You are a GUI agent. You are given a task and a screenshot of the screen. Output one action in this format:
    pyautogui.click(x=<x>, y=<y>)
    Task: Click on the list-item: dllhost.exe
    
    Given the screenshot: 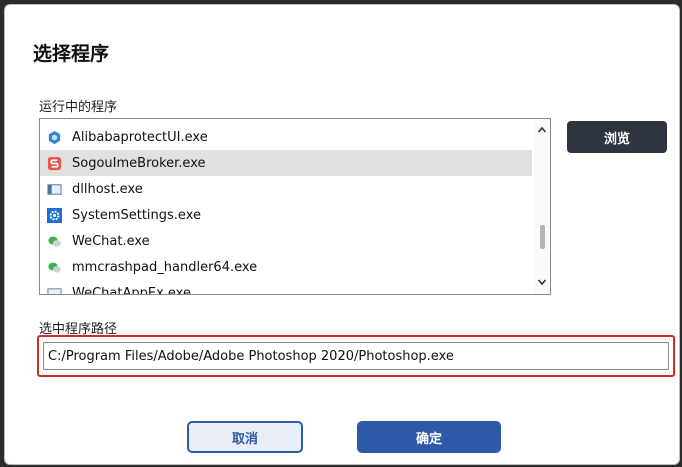 What is the action you would take?
    pyautogui.click(x=286, y=189)
    